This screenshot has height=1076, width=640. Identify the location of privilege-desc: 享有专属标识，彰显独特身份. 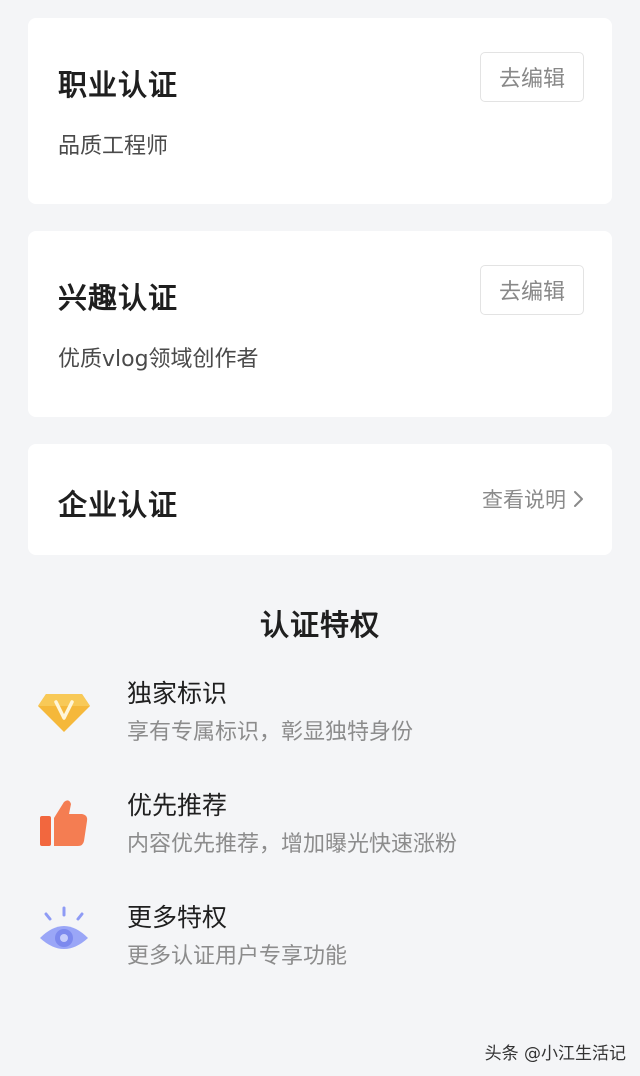
(270, 732).